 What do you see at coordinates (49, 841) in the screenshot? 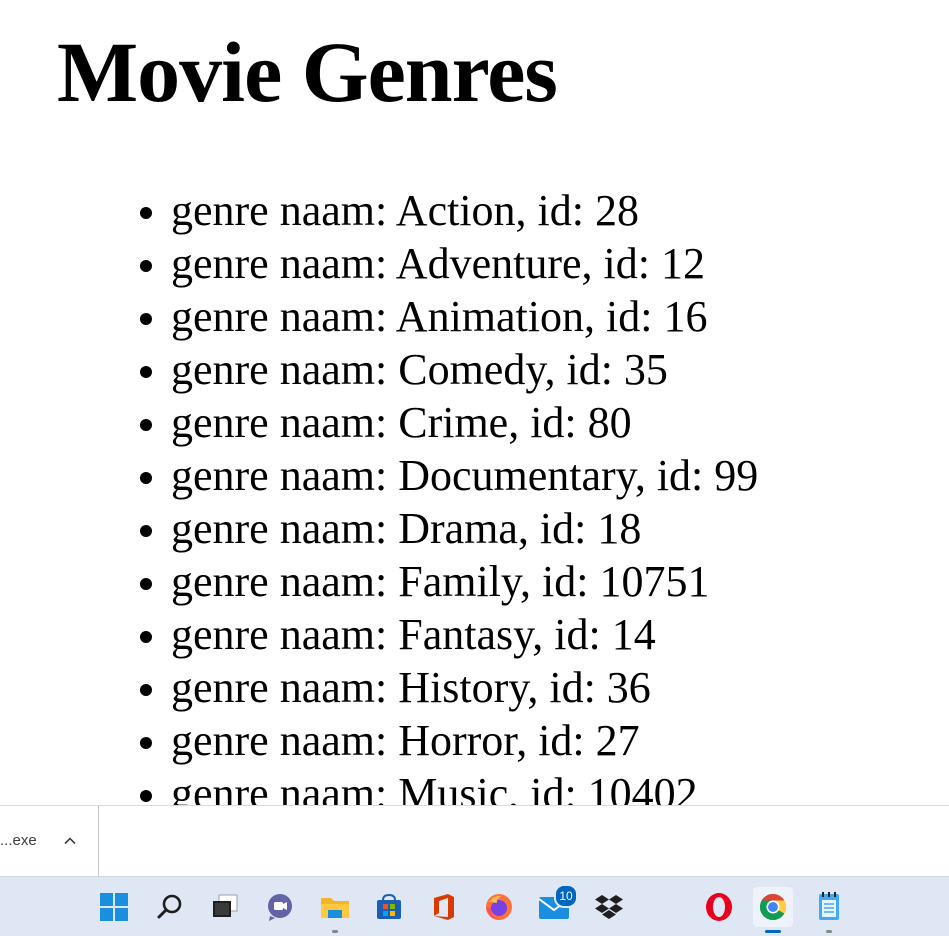
I see `download-item: ...exe` at bounding box center [49, 841].